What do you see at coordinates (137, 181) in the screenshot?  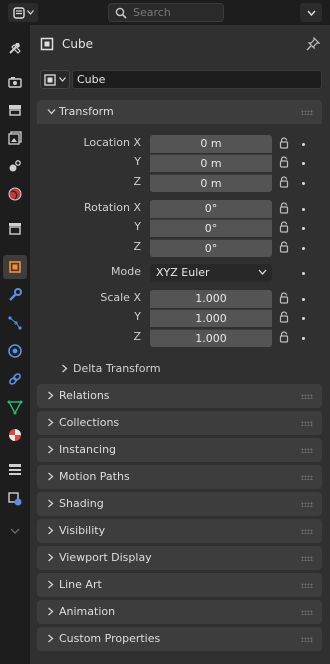 I see `location-z-label: Z` at bounding box center [137, 181].